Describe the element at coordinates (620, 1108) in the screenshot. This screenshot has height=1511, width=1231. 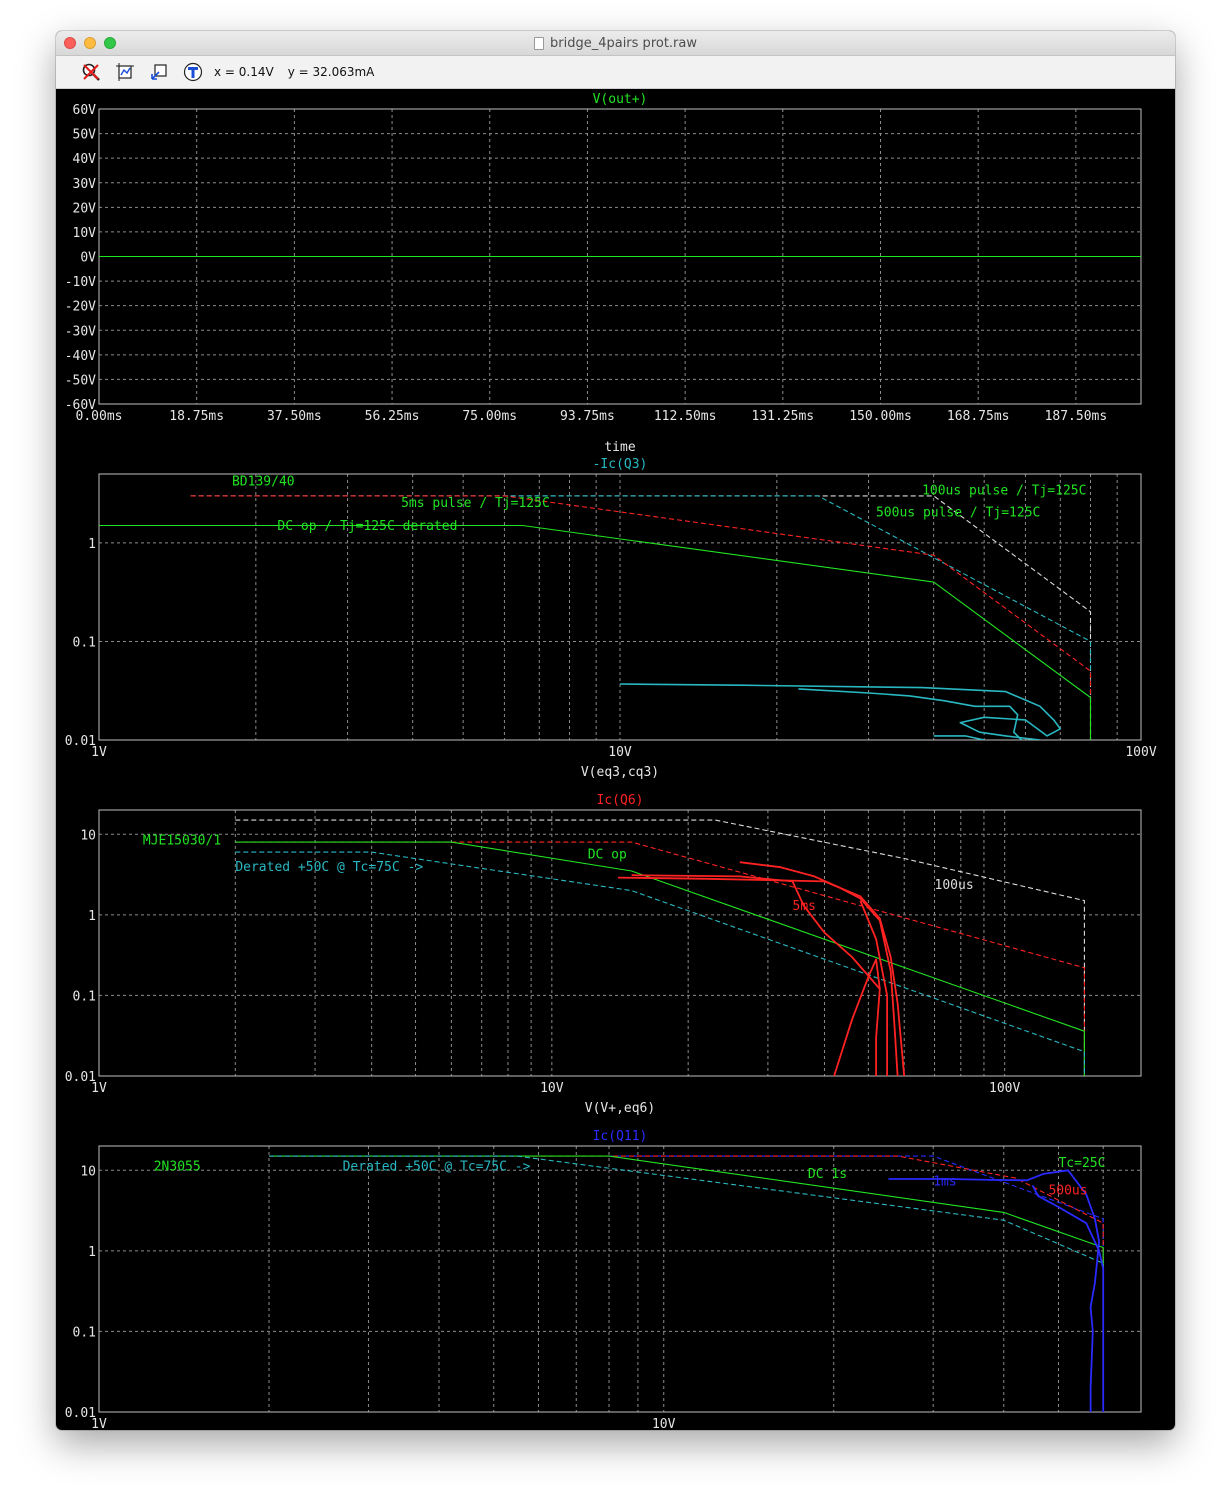
I see `x-axis-label: V(V+,eq6)` at that location.